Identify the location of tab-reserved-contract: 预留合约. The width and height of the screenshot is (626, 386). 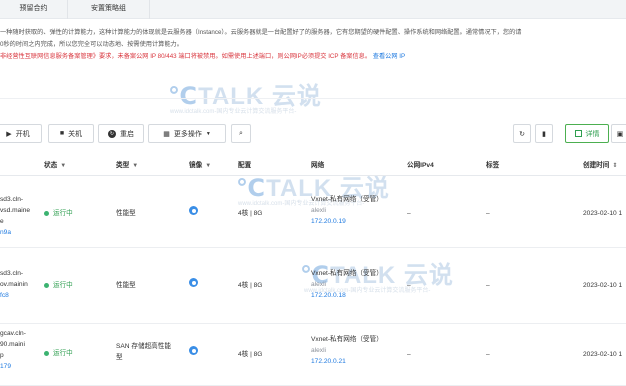
(34, 9).